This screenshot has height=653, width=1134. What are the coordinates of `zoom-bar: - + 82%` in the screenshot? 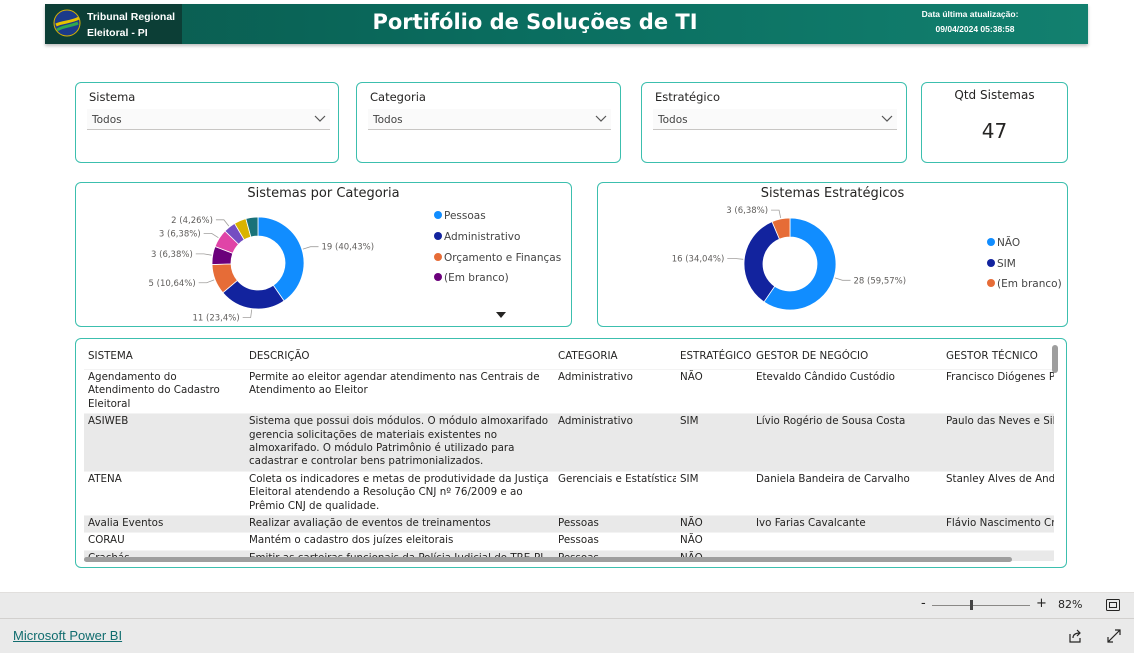 It's located at (567, 605).